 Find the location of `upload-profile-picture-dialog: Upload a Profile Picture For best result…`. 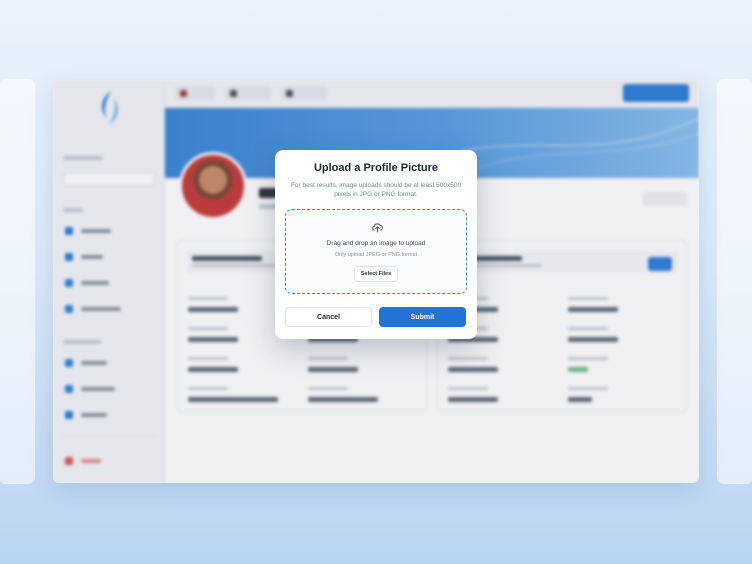

upload-profile-picture-dialog: Upload a Profile Picture For best result… is located at coordinates (376, 244).